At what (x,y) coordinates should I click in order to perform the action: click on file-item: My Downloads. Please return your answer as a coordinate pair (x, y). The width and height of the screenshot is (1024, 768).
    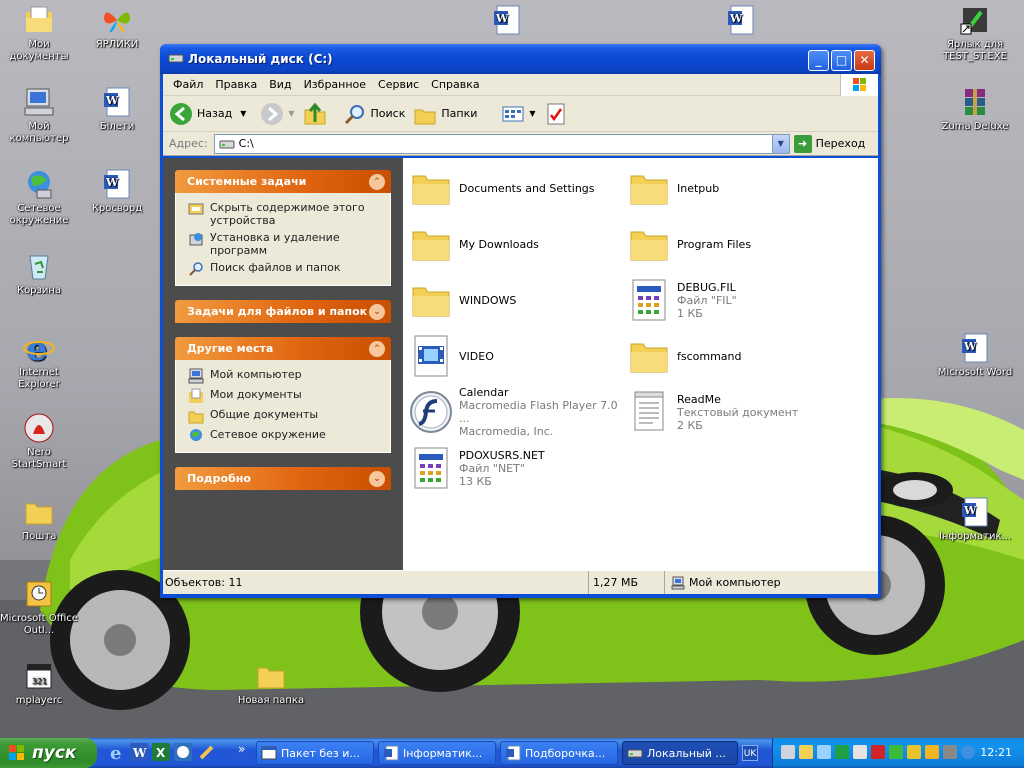
    Looking at the image, I should click on (517, 244).